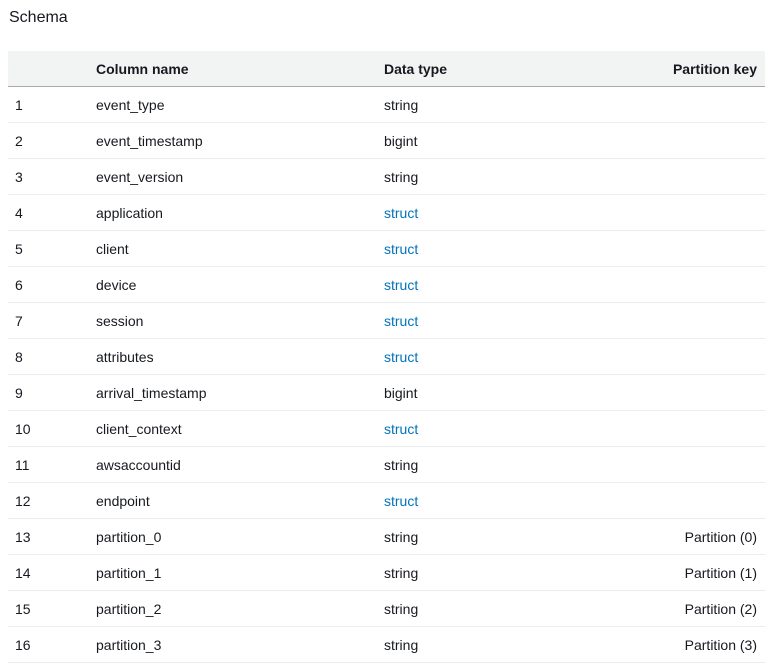  I want to click on header-data-type: Data type, so click(416, 68).